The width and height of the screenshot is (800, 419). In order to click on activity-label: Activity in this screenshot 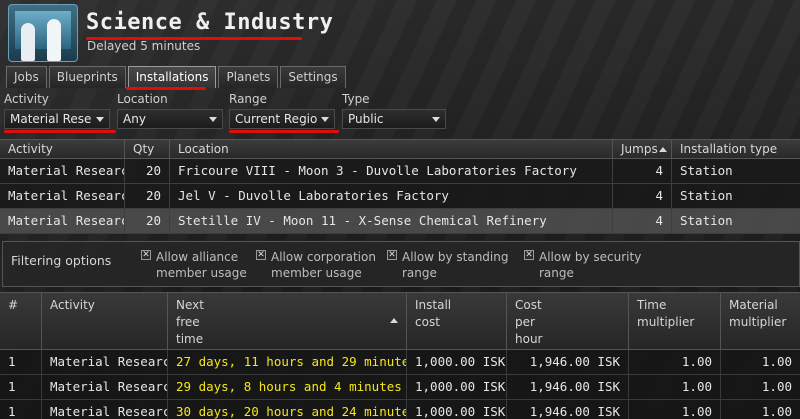, I will do `click(26, 99)`.